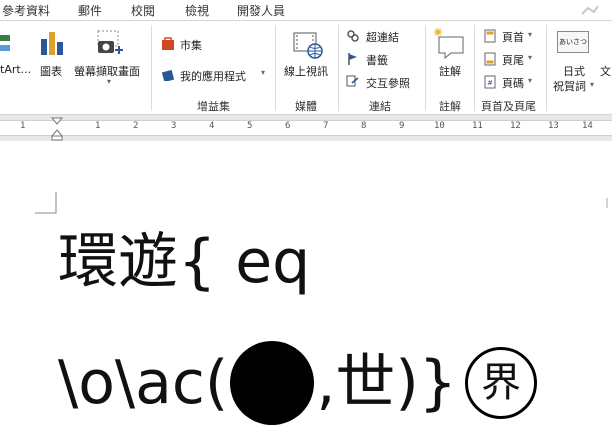  Describe the element at coordinates (530, 57) in the screenshot. I see `footer-dropdown-icon: ▾` at that location.